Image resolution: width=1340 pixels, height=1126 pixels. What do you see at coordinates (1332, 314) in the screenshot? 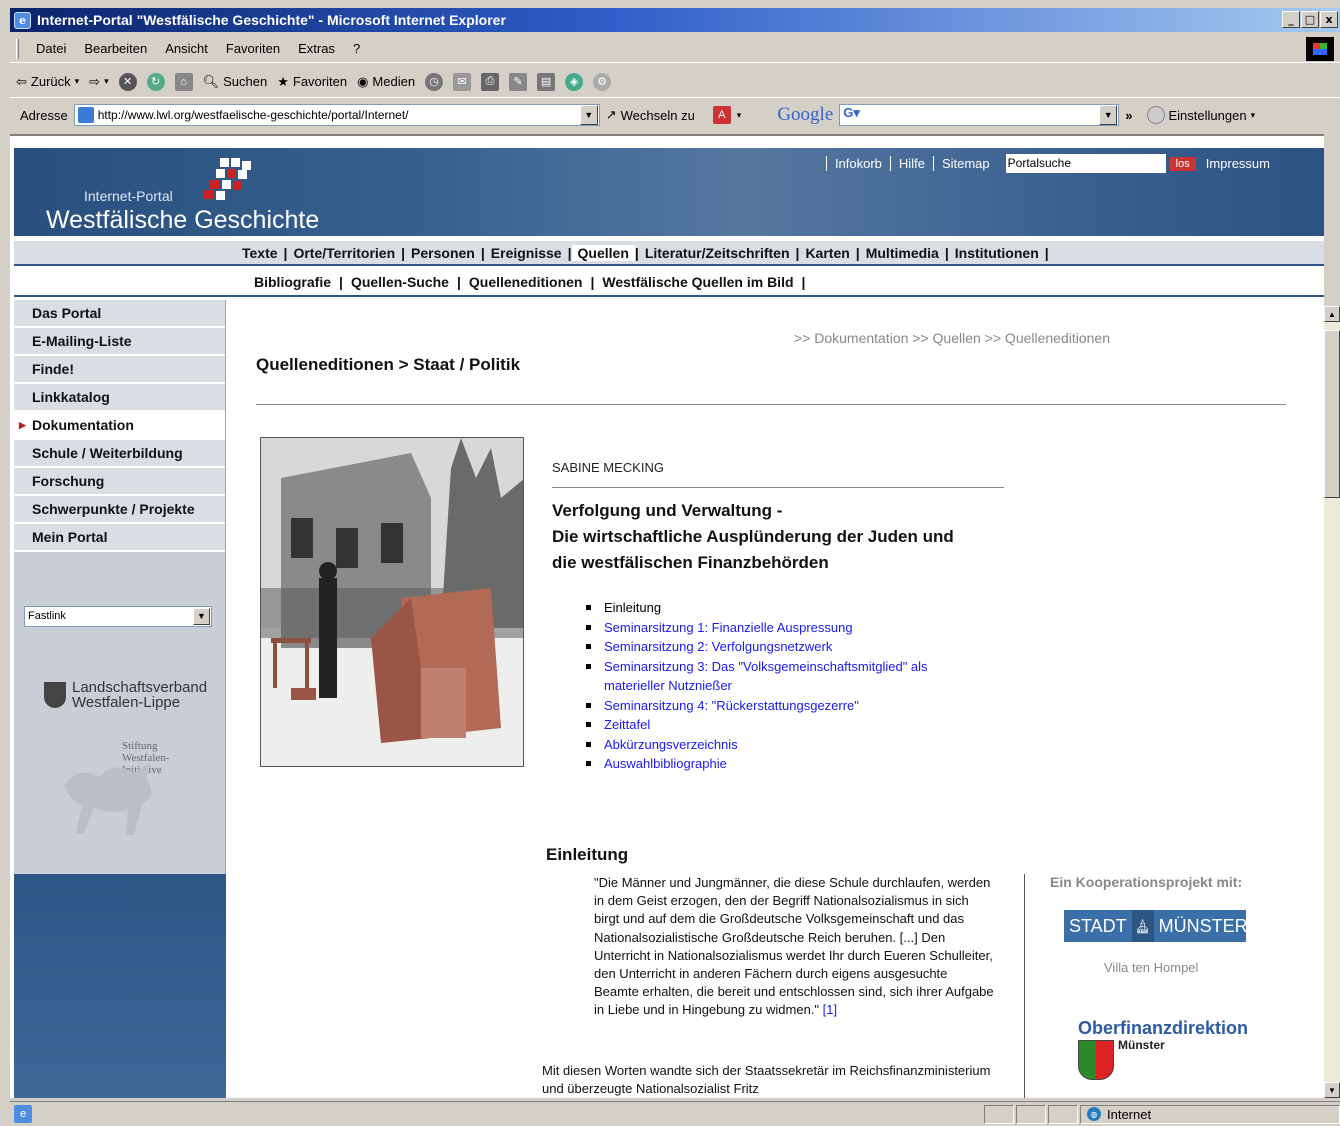
I see `scroll-up-icon: ▲` at bounding box center [1332, 314].